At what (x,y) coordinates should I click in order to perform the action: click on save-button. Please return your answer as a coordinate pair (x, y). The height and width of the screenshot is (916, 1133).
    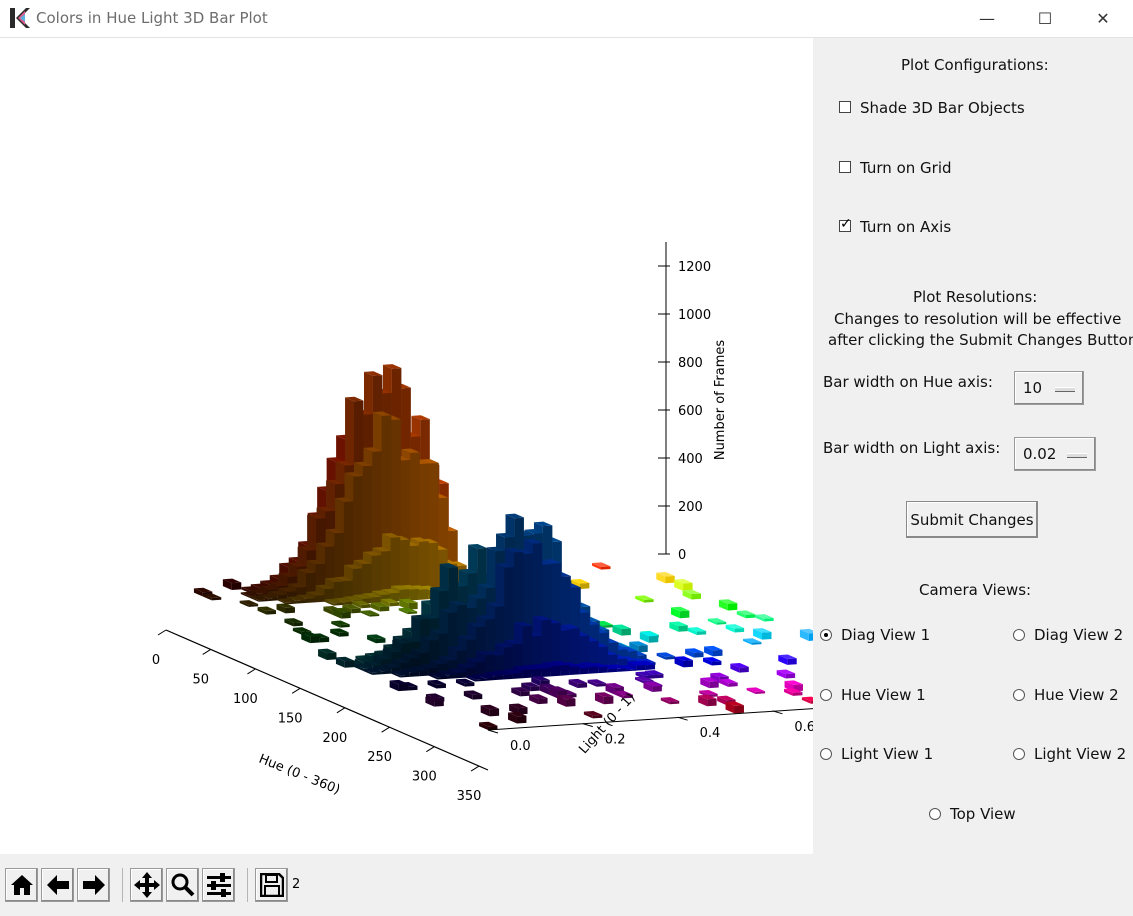
    Looking at the image, I should click on (271, 885).